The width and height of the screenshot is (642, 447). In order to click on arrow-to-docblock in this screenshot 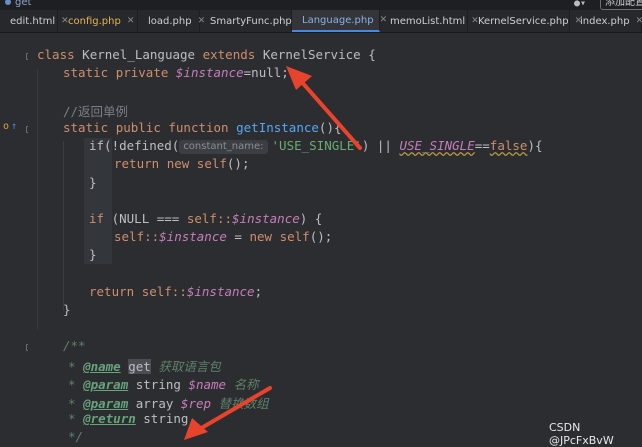, I will do `click(228, 413)`.